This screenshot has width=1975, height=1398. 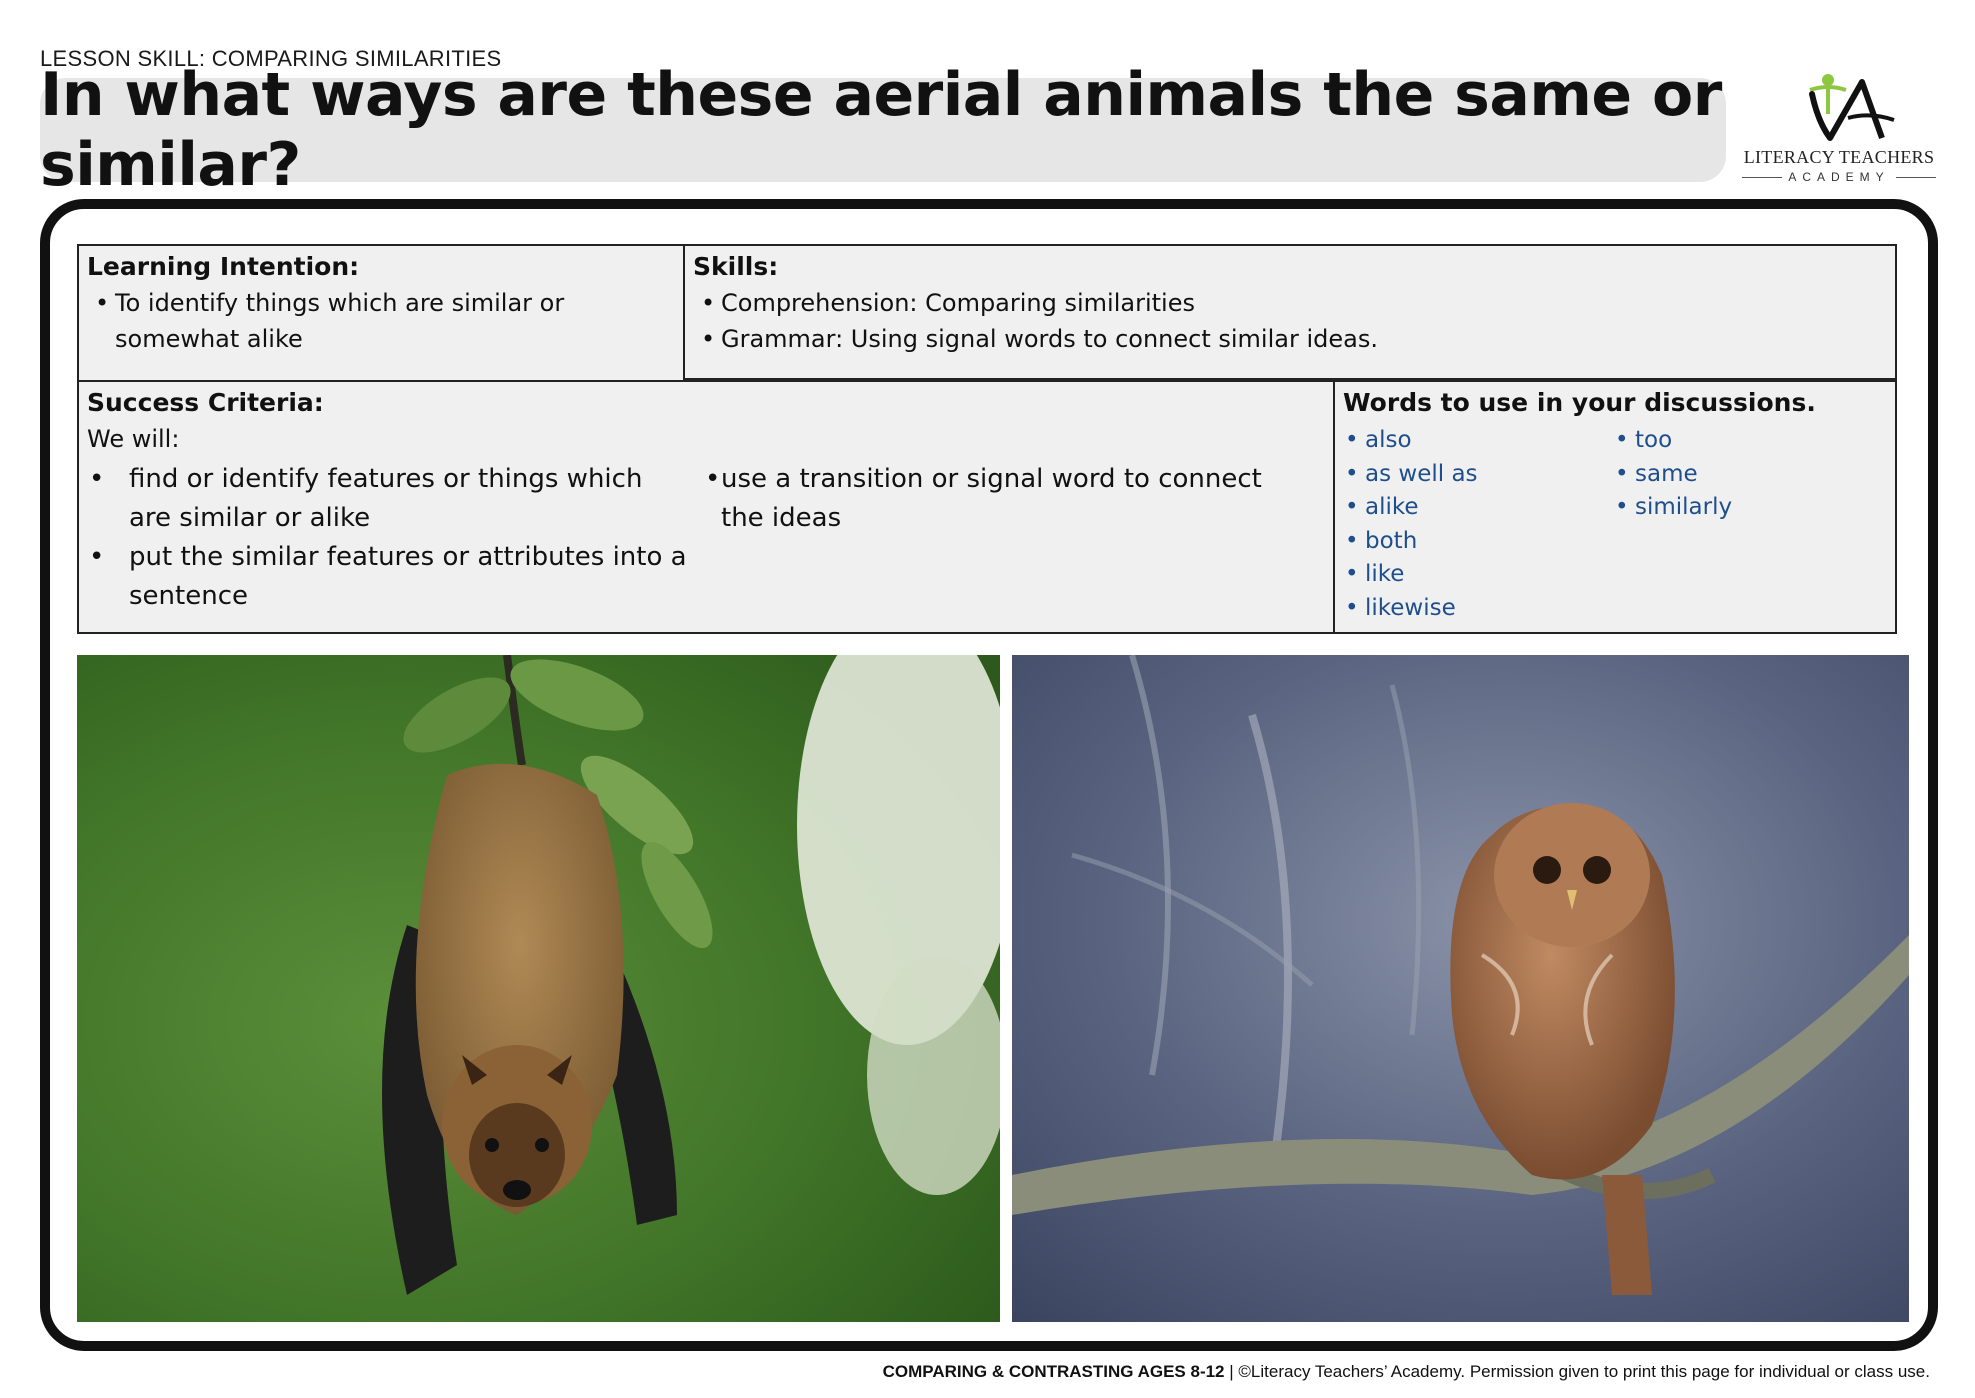 What do you see at coordinates (1480, 542) in the screenshot?
I see `word-item: both` at bounding box center [1480, 542].